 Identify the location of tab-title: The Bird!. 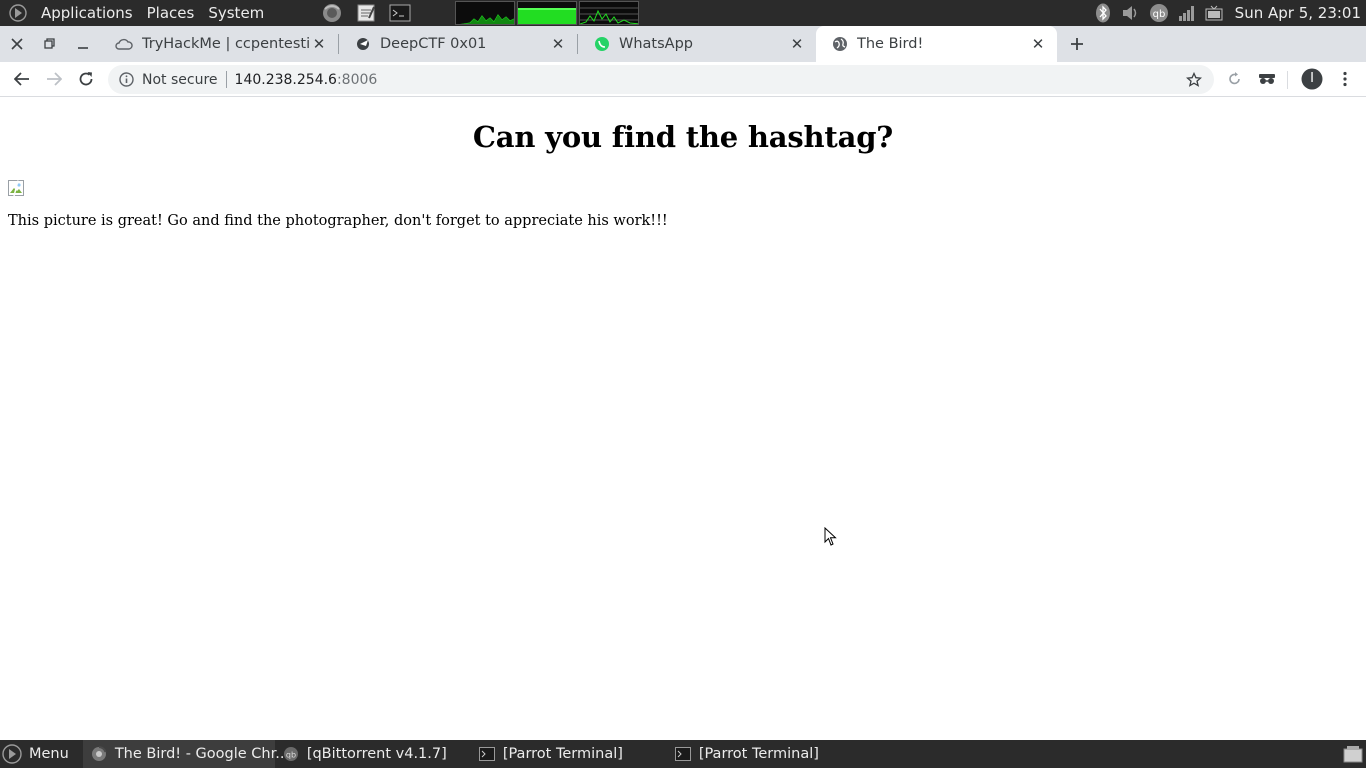
(890, 44).